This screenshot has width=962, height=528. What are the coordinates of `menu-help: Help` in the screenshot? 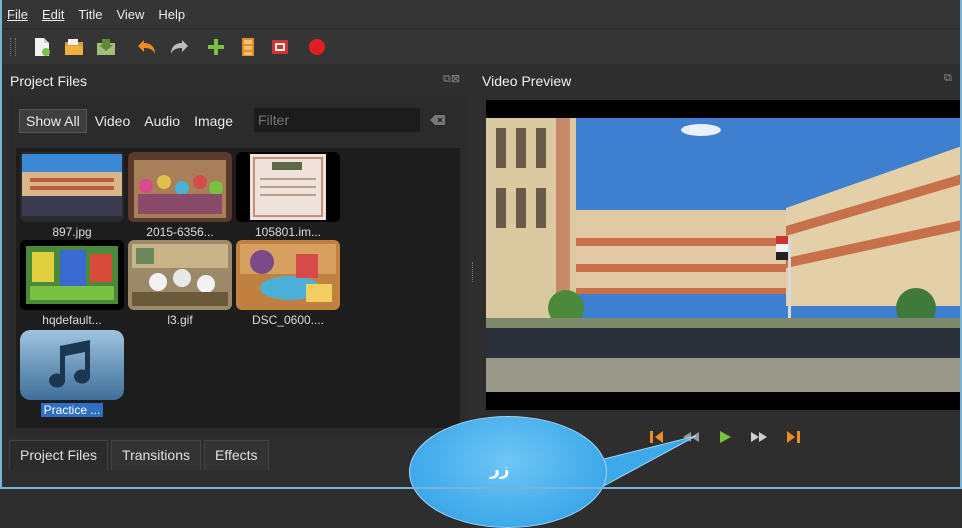 It's located at (171, 14).